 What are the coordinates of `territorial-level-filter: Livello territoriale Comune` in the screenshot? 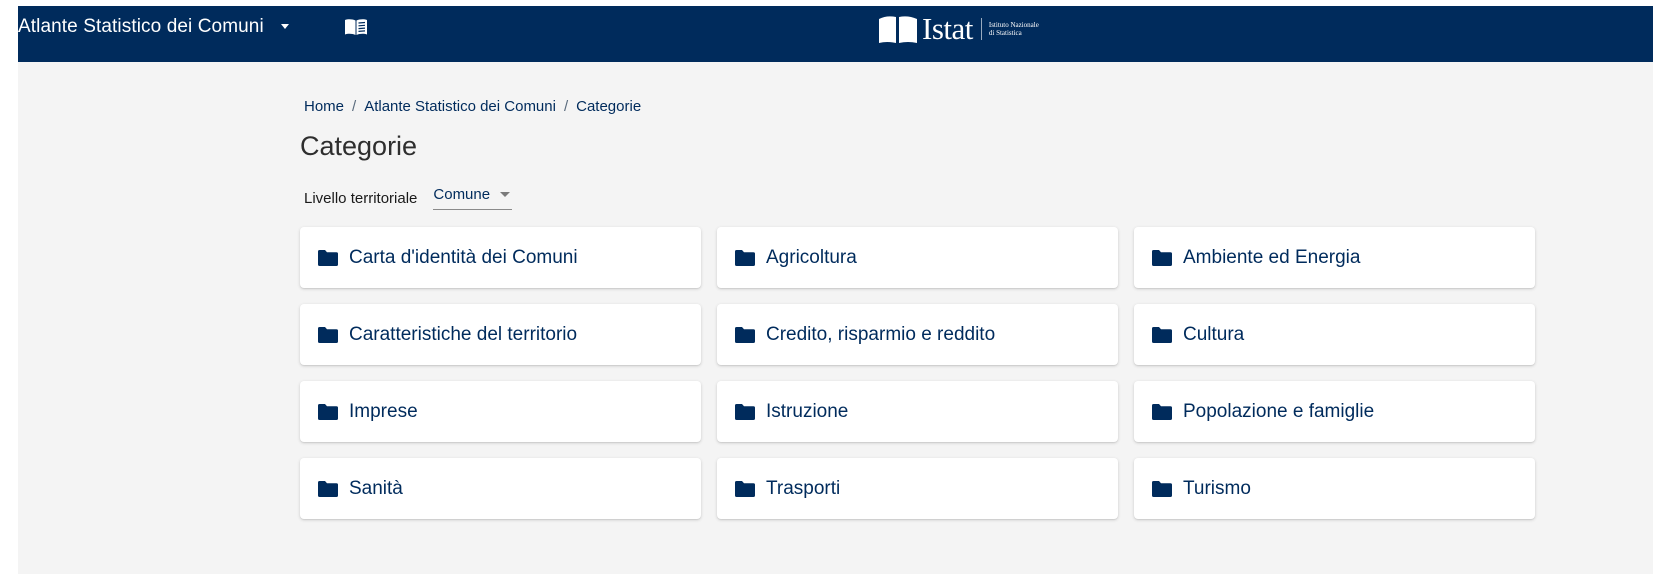 It's located at (408, 198).